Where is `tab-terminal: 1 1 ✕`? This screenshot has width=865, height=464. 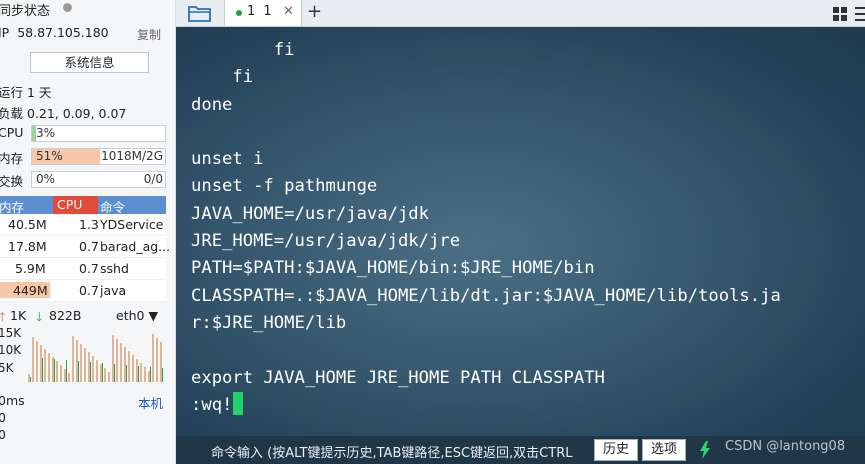
tab-terminal: 1 1 ✕ is located at coordinates (263, 13).